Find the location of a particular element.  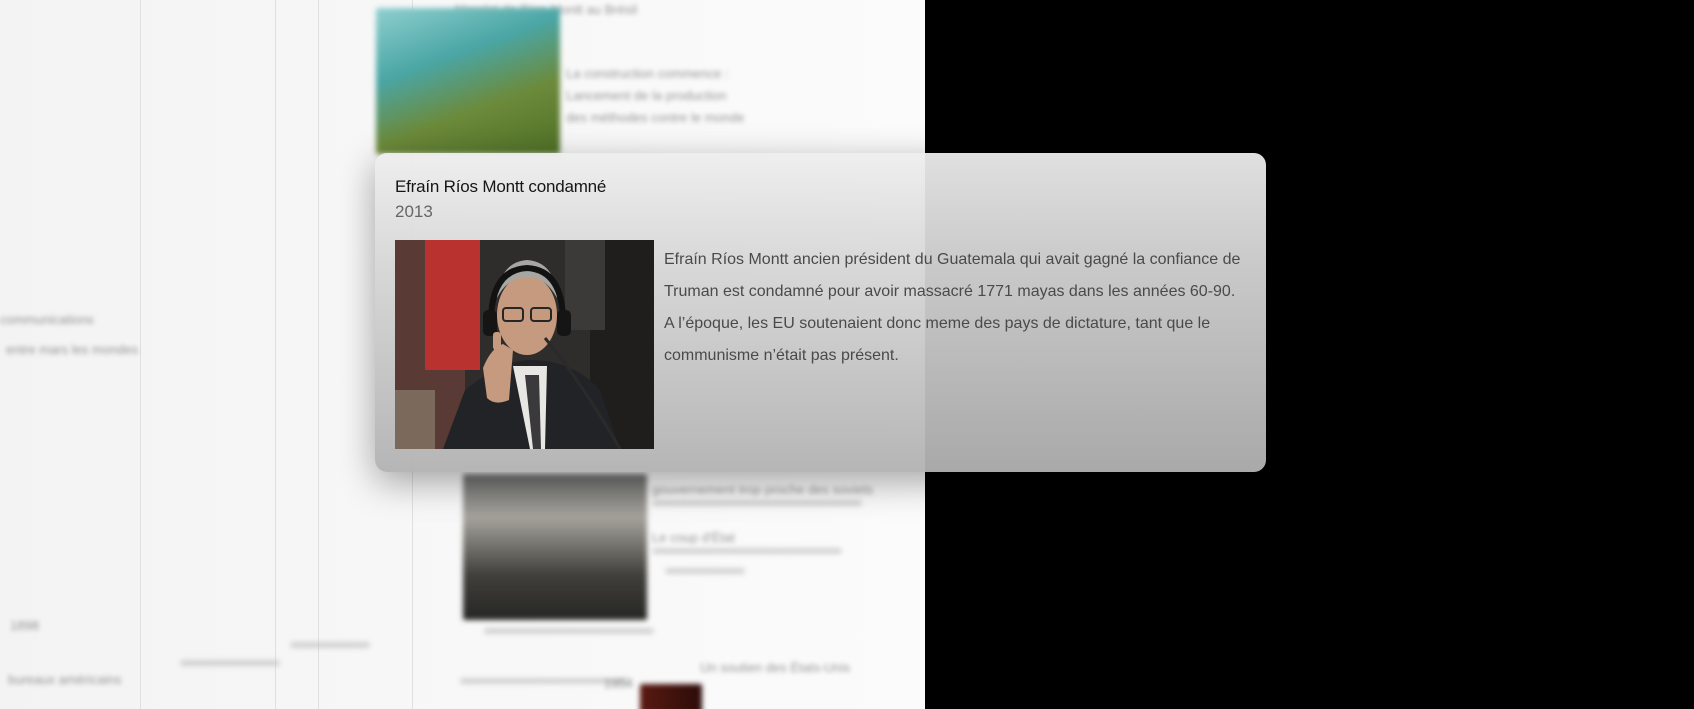

event-photo is located at coordinates (524, 344).